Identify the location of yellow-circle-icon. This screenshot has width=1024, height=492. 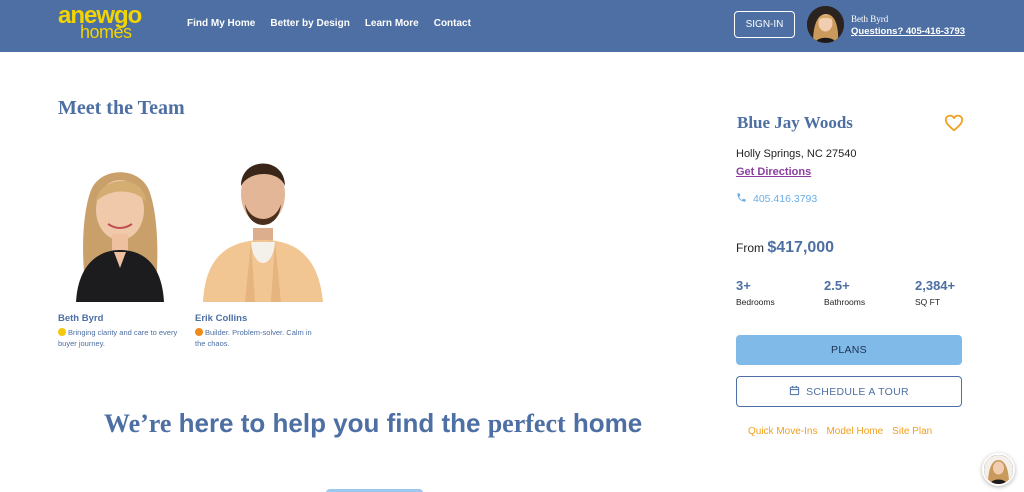
(62, 332).